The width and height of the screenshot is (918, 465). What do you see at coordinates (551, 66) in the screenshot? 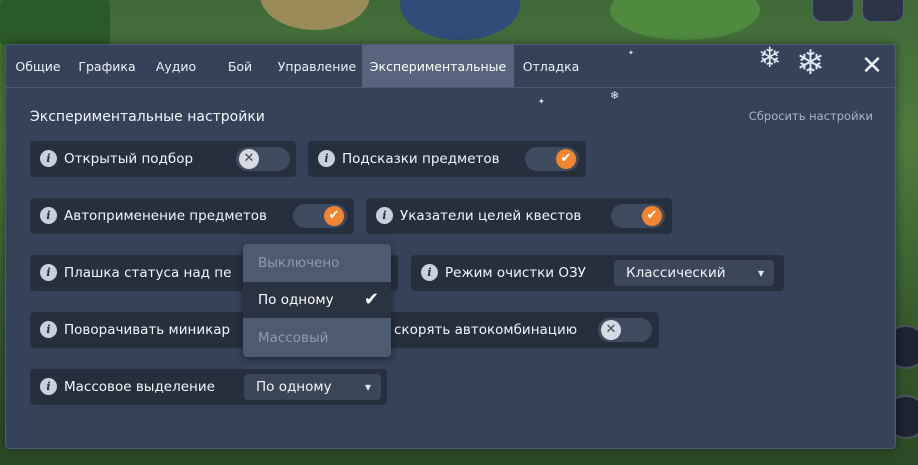
I see `tab-debug: Отладка` at bounding box center [551, 66].